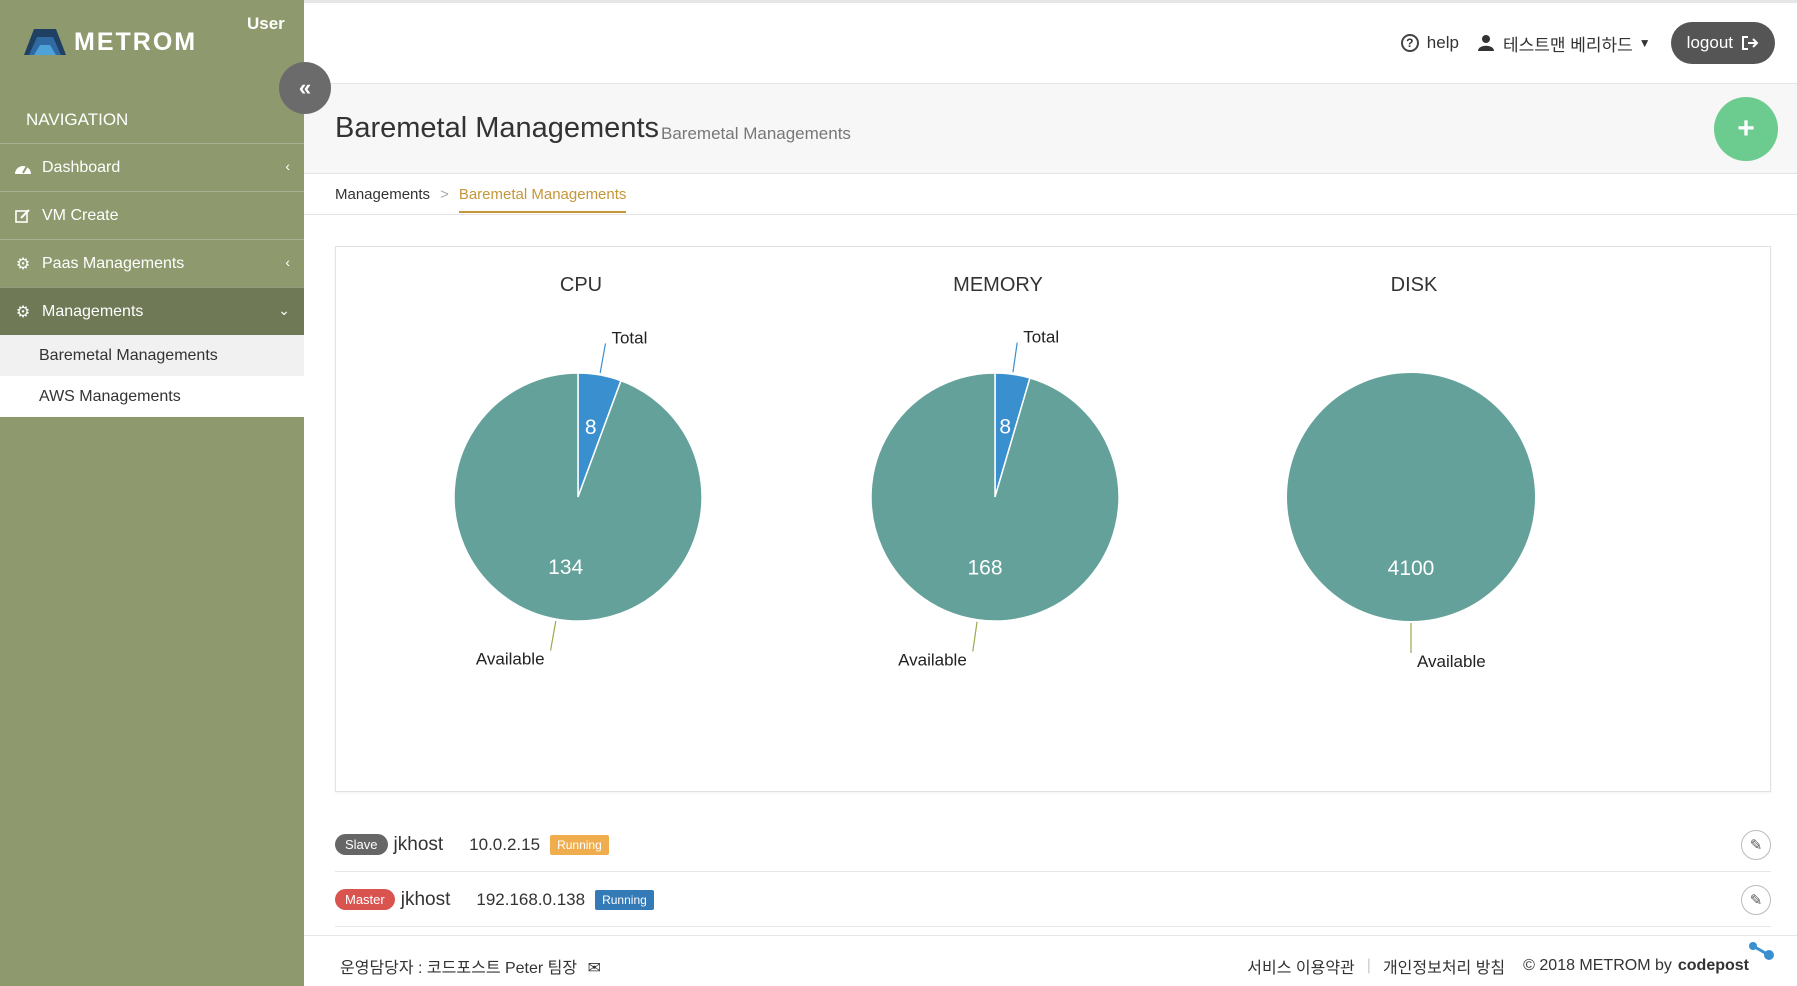  I want to click on brand-logo: METROM, so click(108, 42).